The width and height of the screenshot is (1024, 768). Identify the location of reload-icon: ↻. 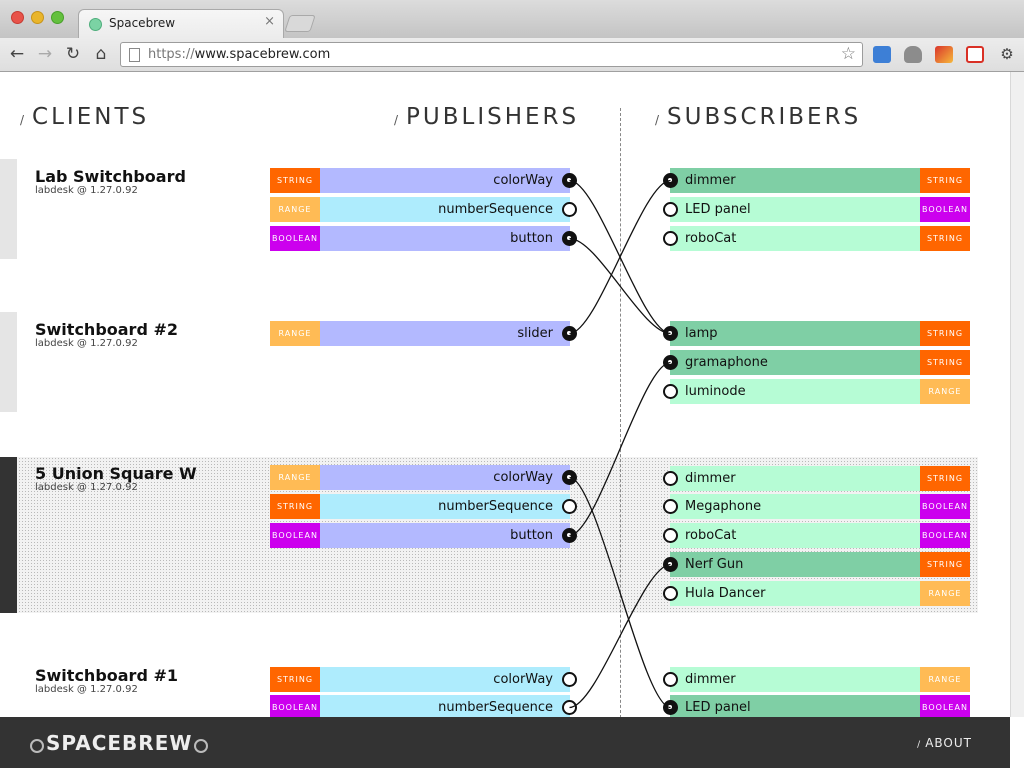
(73, 54).